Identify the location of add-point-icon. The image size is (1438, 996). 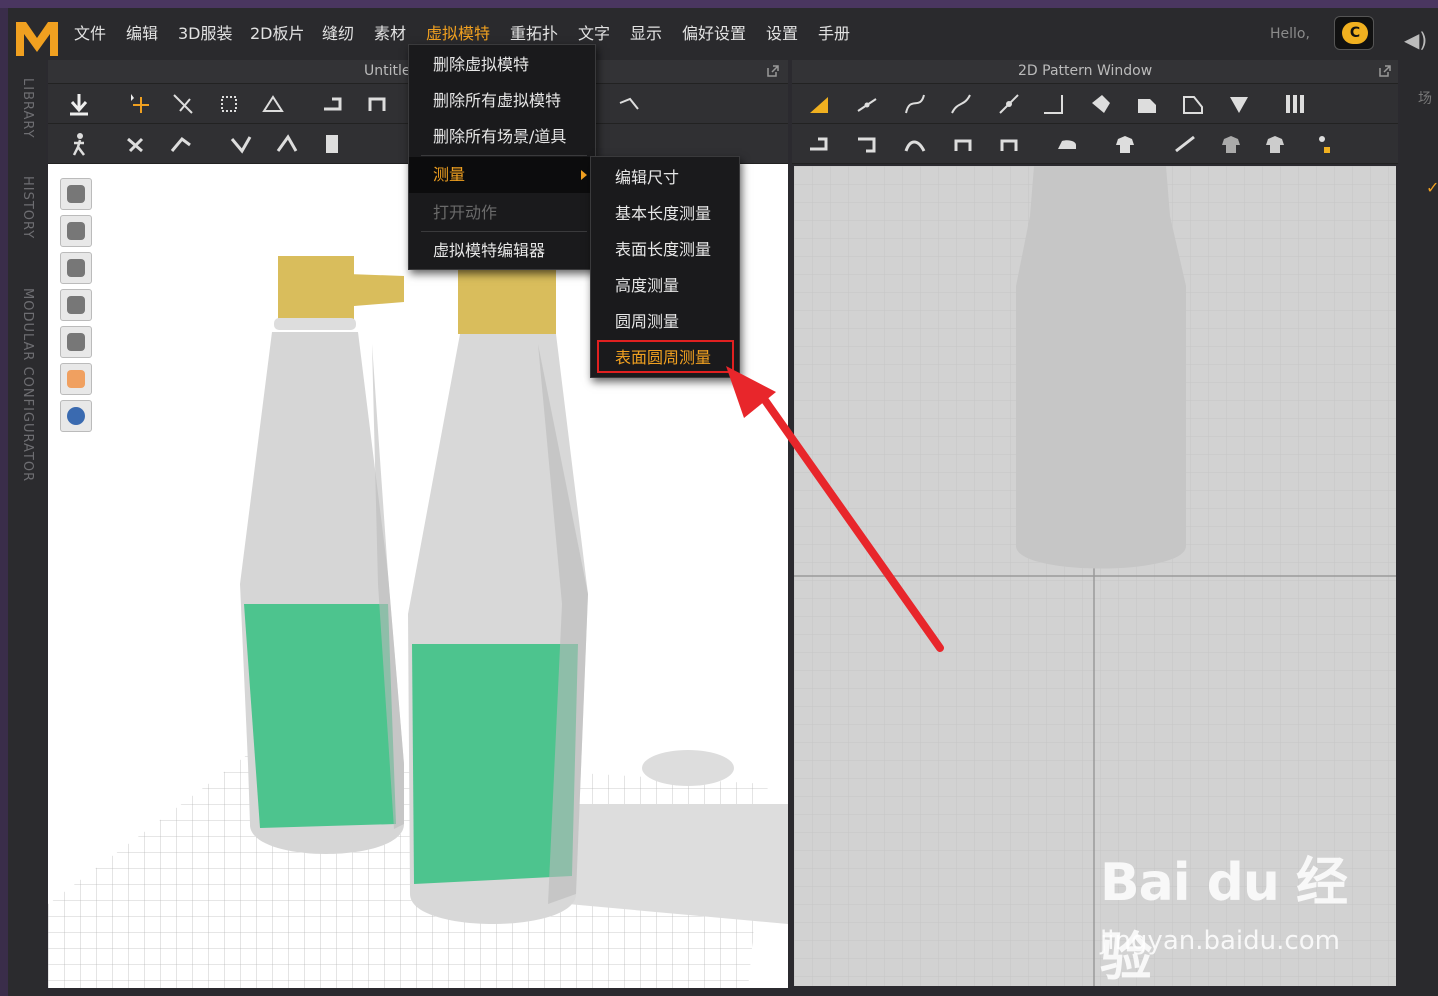
(1009, 104).